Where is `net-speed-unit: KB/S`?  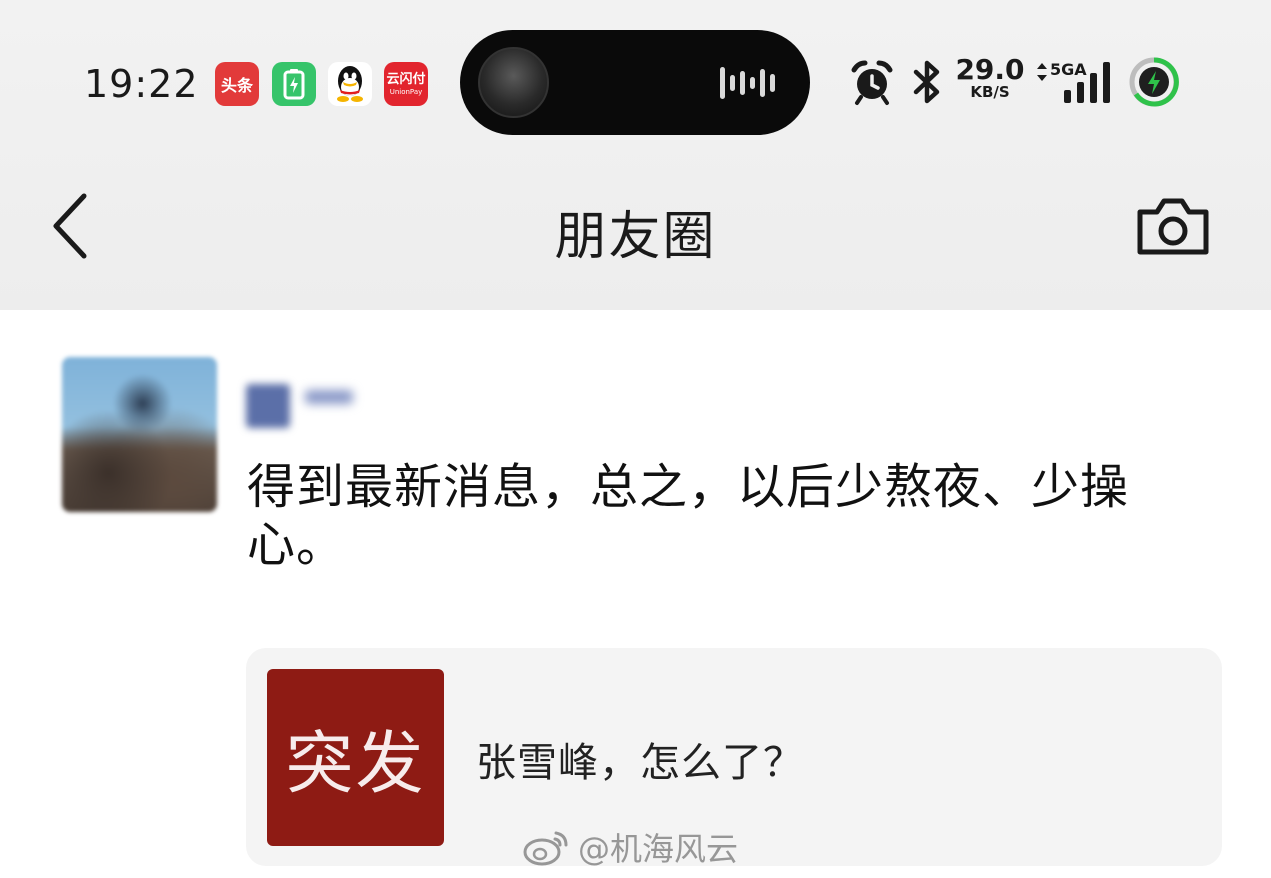
net-speed-unit: KB/S is located at coordinates (990, 92).